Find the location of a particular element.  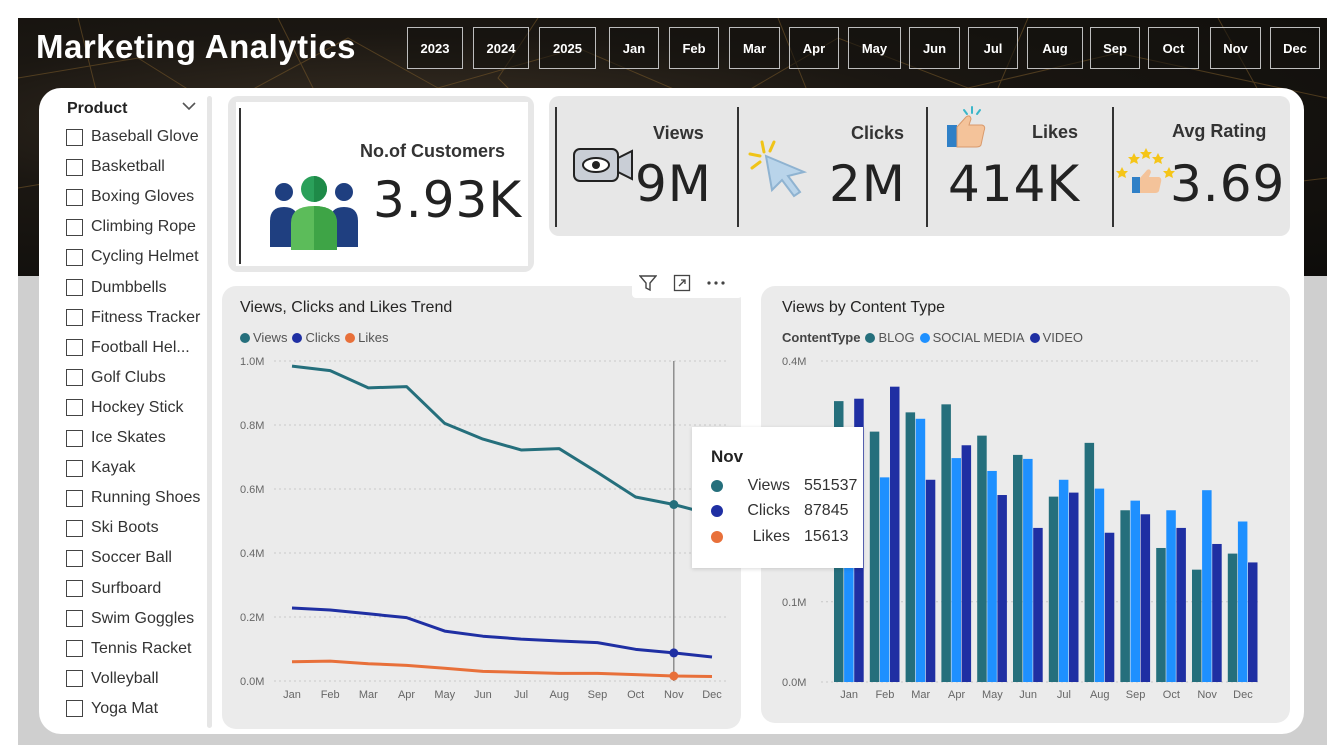

year-button-2023: 2023 is located at coordinates (435, 48).